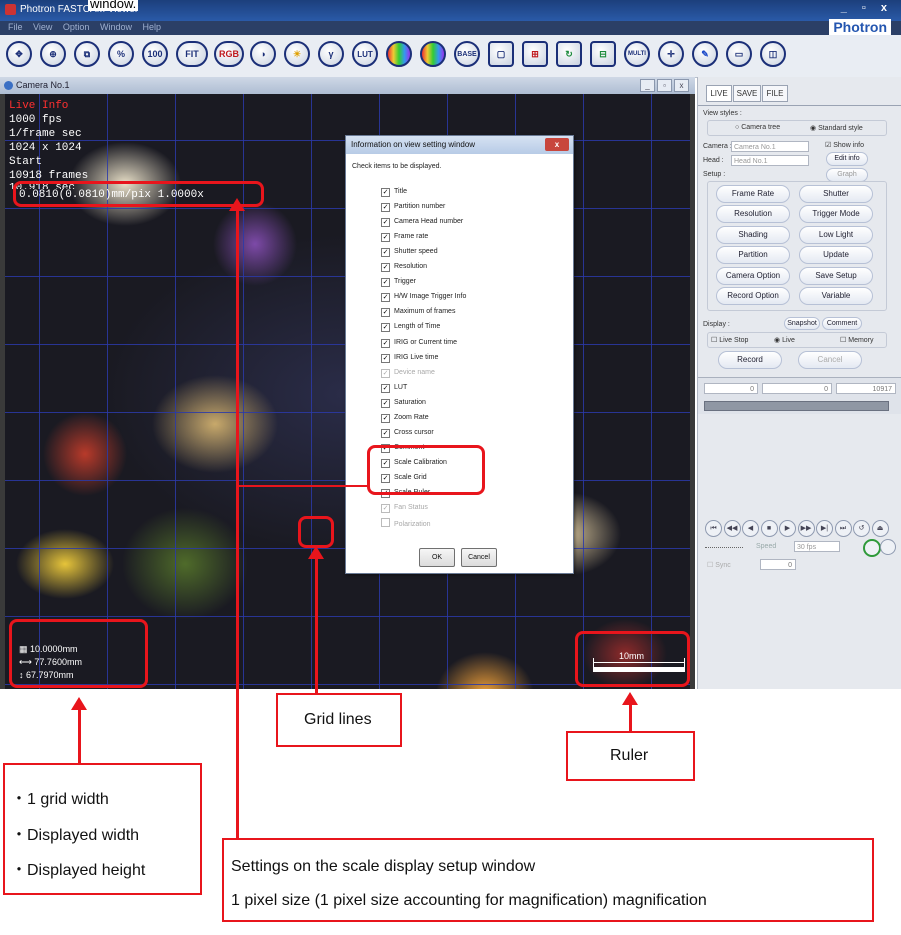 The width and height of the screenshot is (901, 935). I want to click on playback-button: ▶▶, so click(806, 528).